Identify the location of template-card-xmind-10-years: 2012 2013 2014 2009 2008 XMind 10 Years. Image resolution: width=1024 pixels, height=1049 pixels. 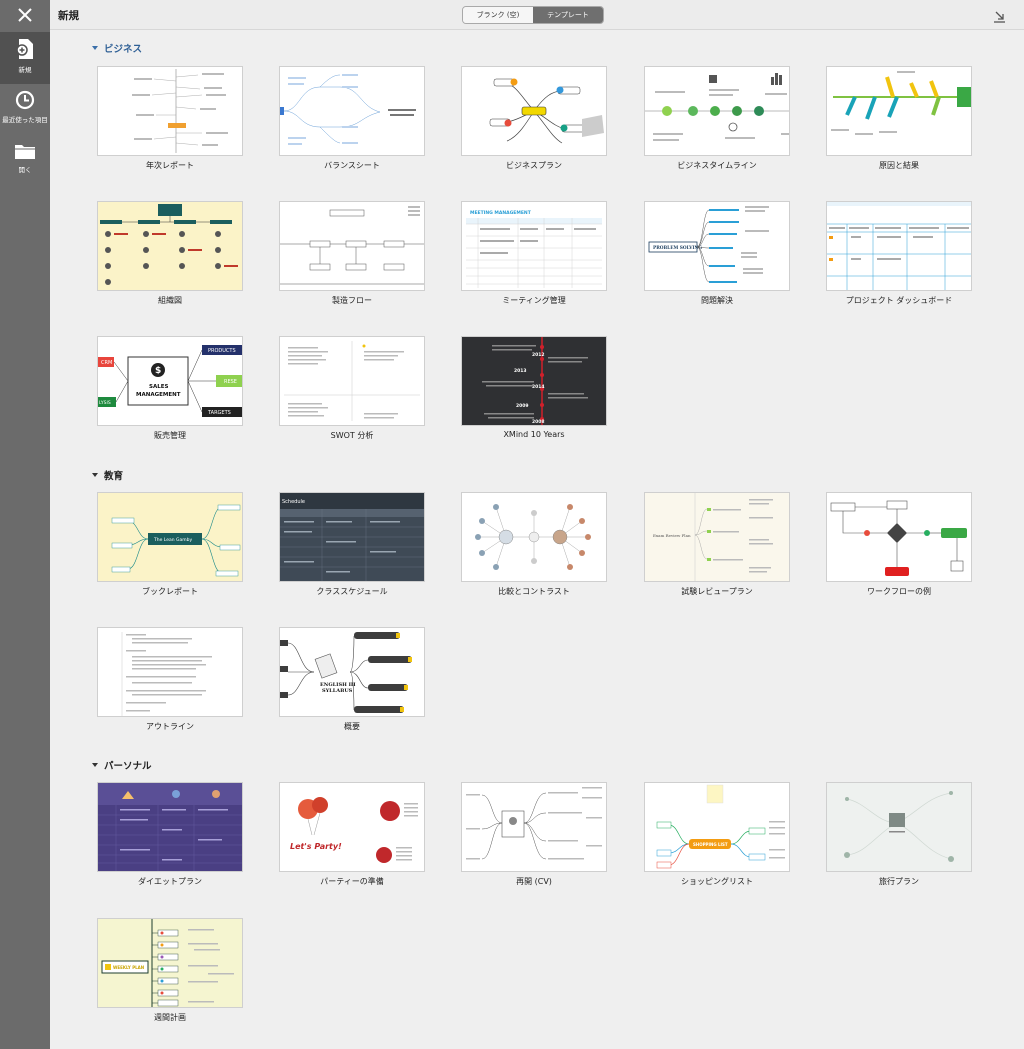
(534, 387).